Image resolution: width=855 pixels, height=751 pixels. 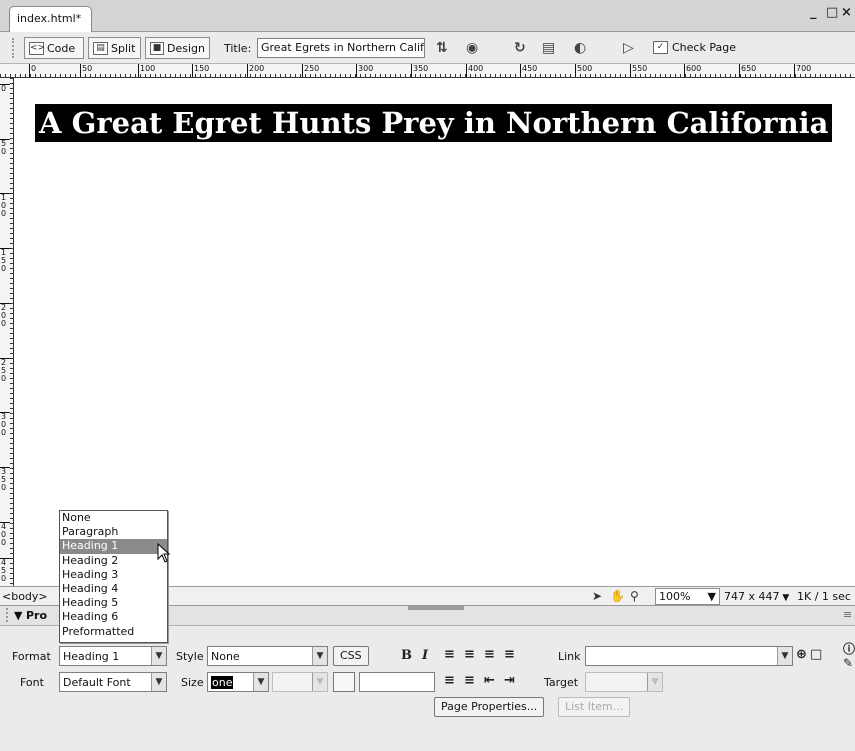 What do you see at coordinates (5, 147) in the screenshot?
I see `ruler-tick: 50` at bounding box center [5, 147].